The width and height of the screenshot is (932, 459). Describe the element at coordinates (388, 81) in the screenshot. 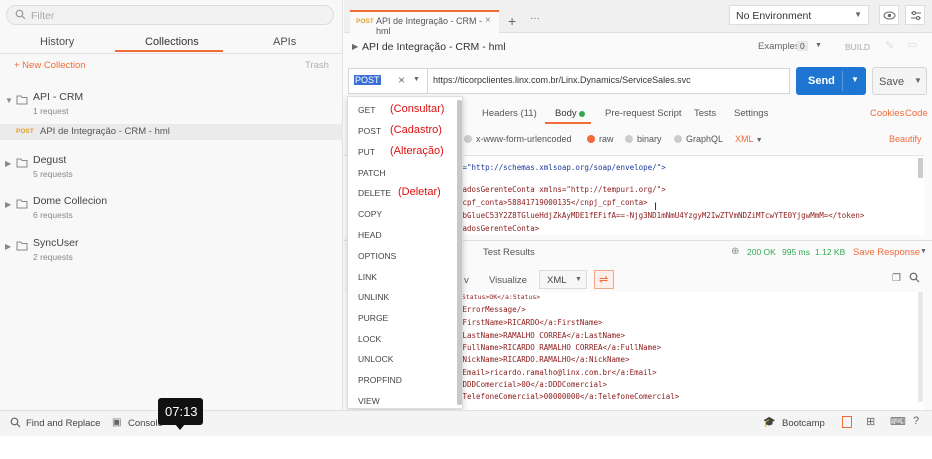

I see `method-select: POST × ▼` at that location.